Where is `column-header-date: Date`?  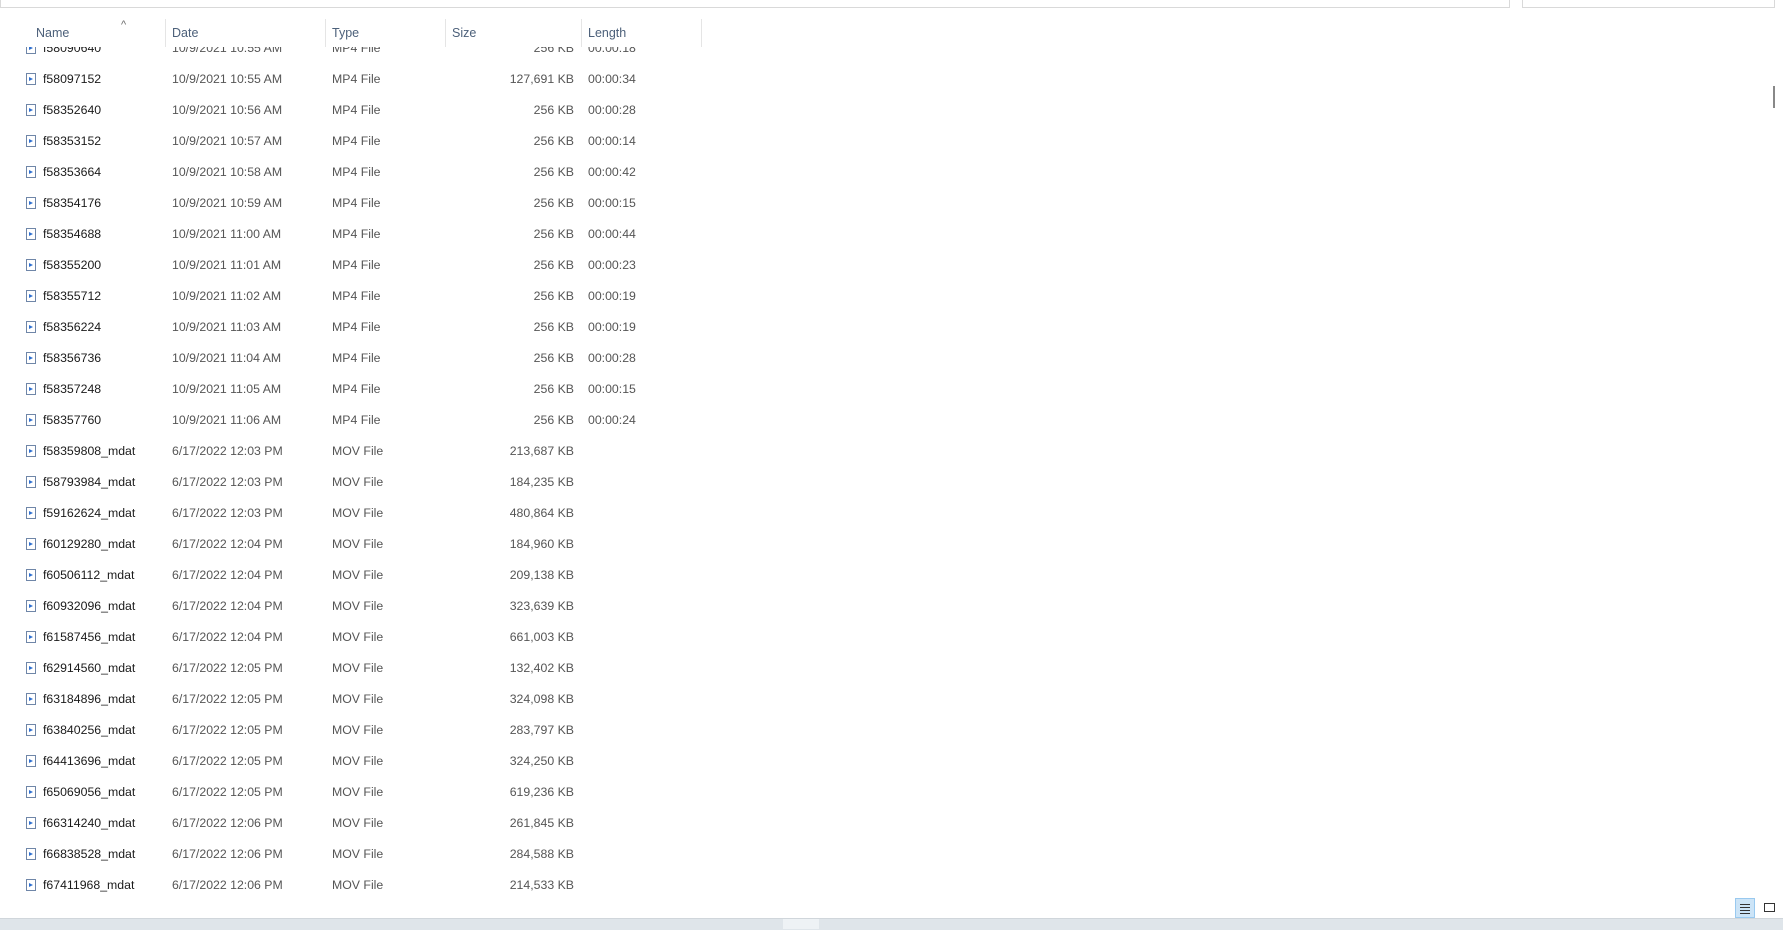 column-header-date: Date is located at coordinates (246, 33).